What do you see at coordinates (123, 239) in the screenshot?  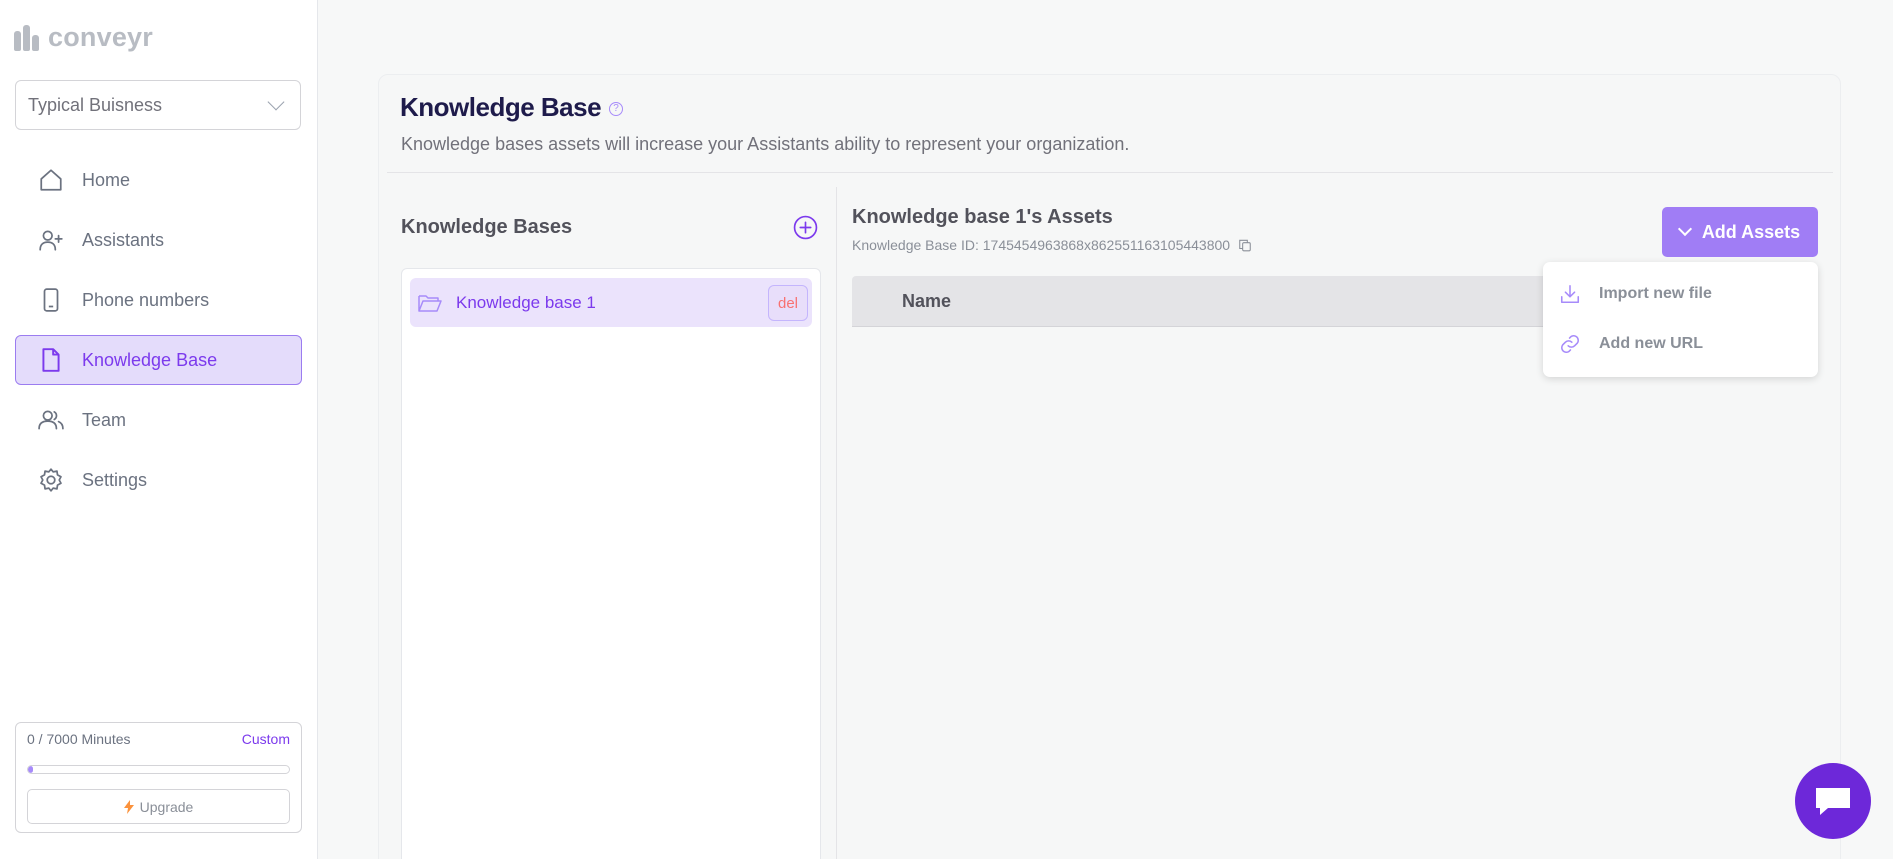 I see `sidebar-item-label: Assistants` at bounding box center [123, 239].